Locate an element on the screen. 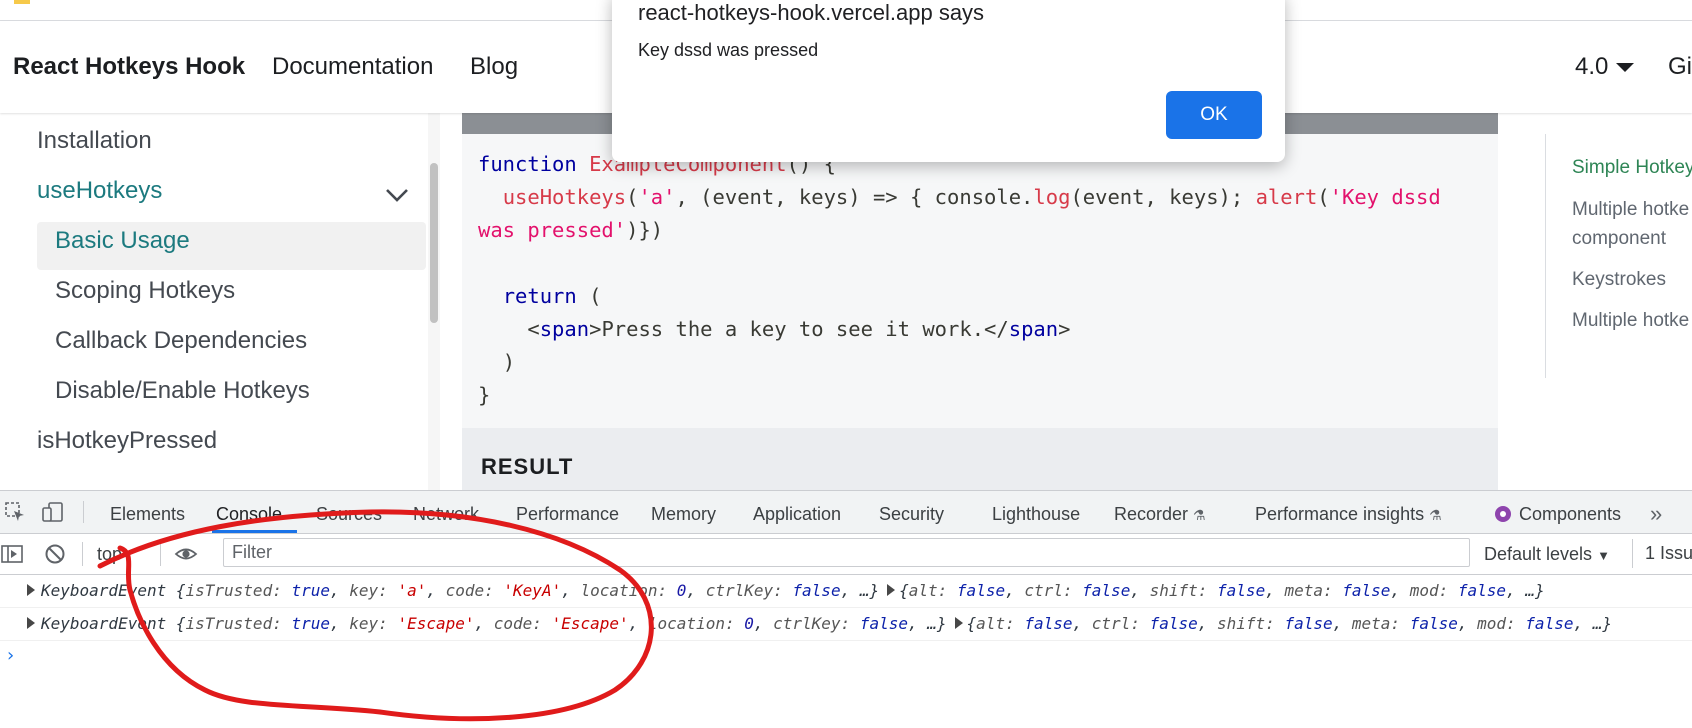 The image size is (1692, 728). toc-item-multiple-hotkeys-component: Multiple hotke is located at coordinates (1630, 209).